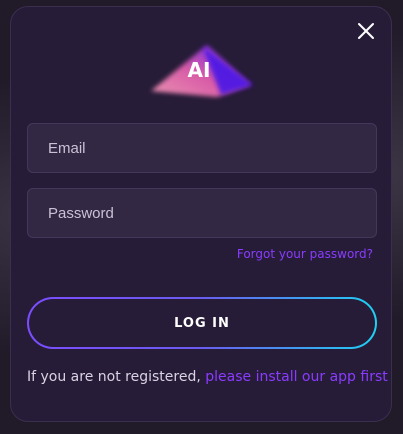  I want to click on install-app-link: please install our app first, so click(296, 377).